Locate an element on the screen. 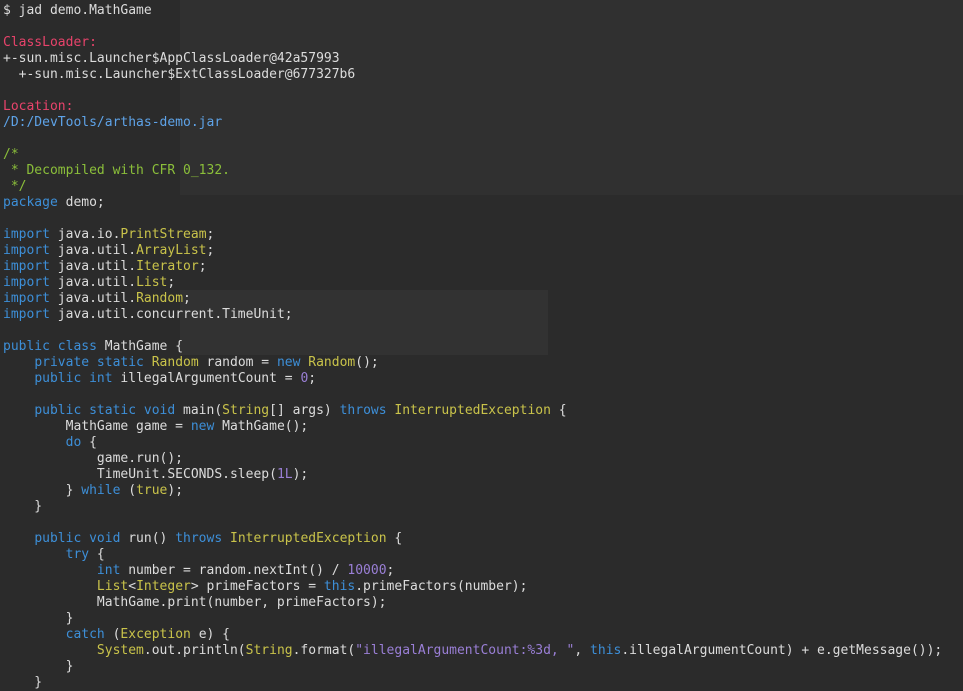 Image resolution: width=963 pixels, height=691 pixels. code-token: public static void is located at coordinates (105, 410).